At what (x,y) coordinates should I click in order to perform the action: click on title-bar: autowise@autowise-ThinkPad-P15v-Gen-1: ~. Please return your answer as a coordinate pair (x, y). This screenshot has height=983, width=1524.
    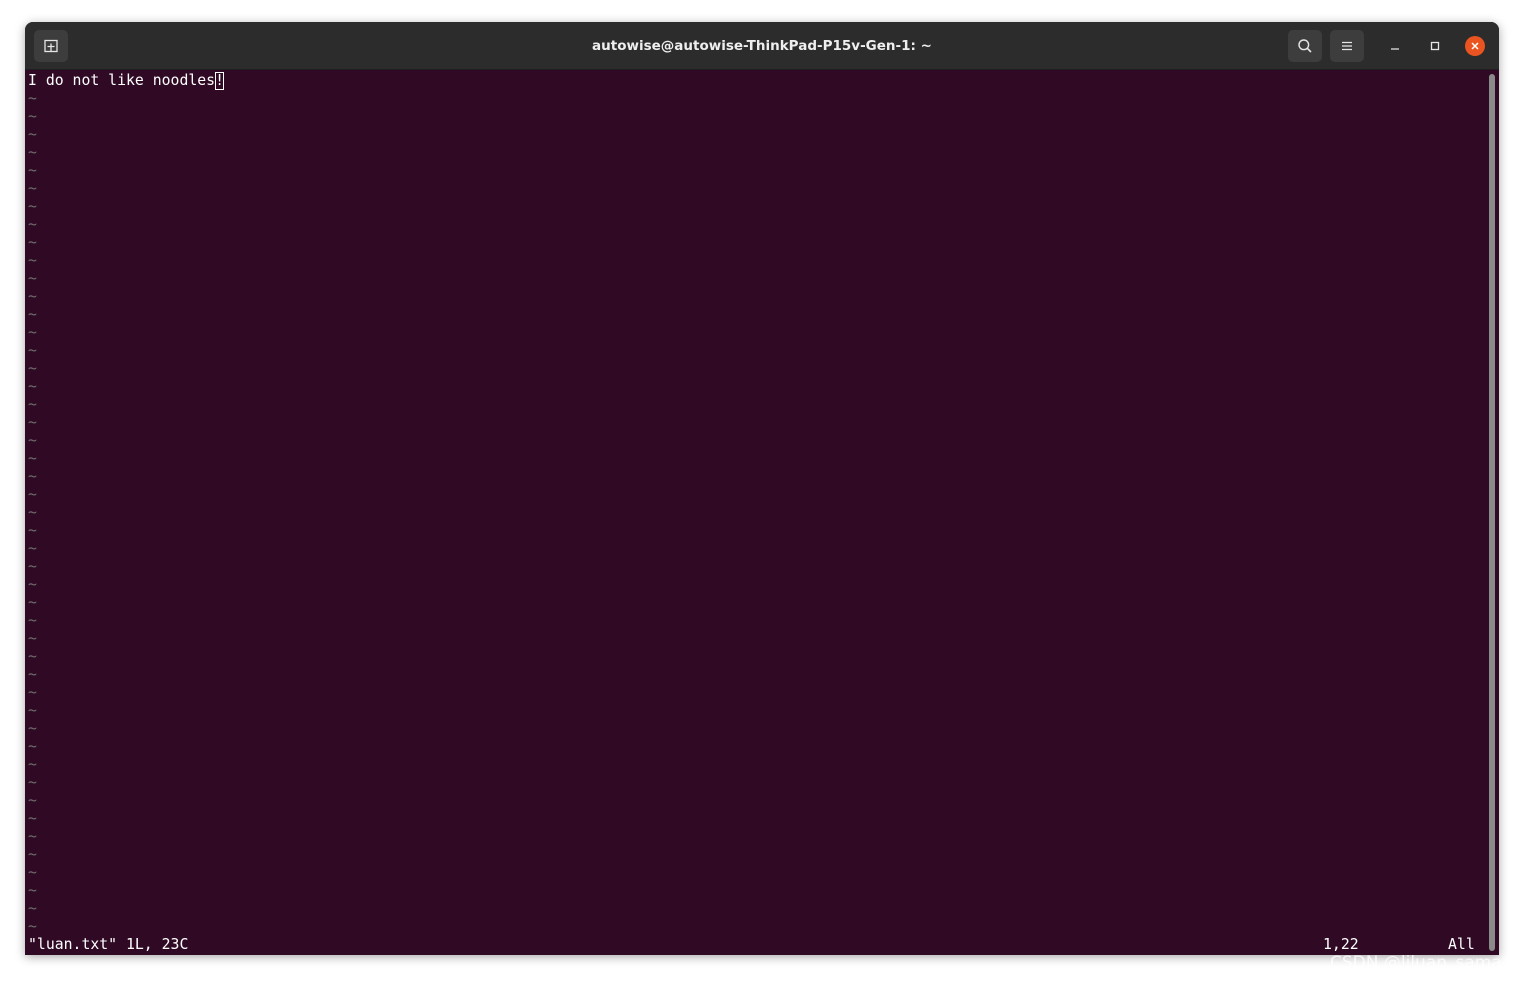
    Looking at the image, I should click on (762, 46).